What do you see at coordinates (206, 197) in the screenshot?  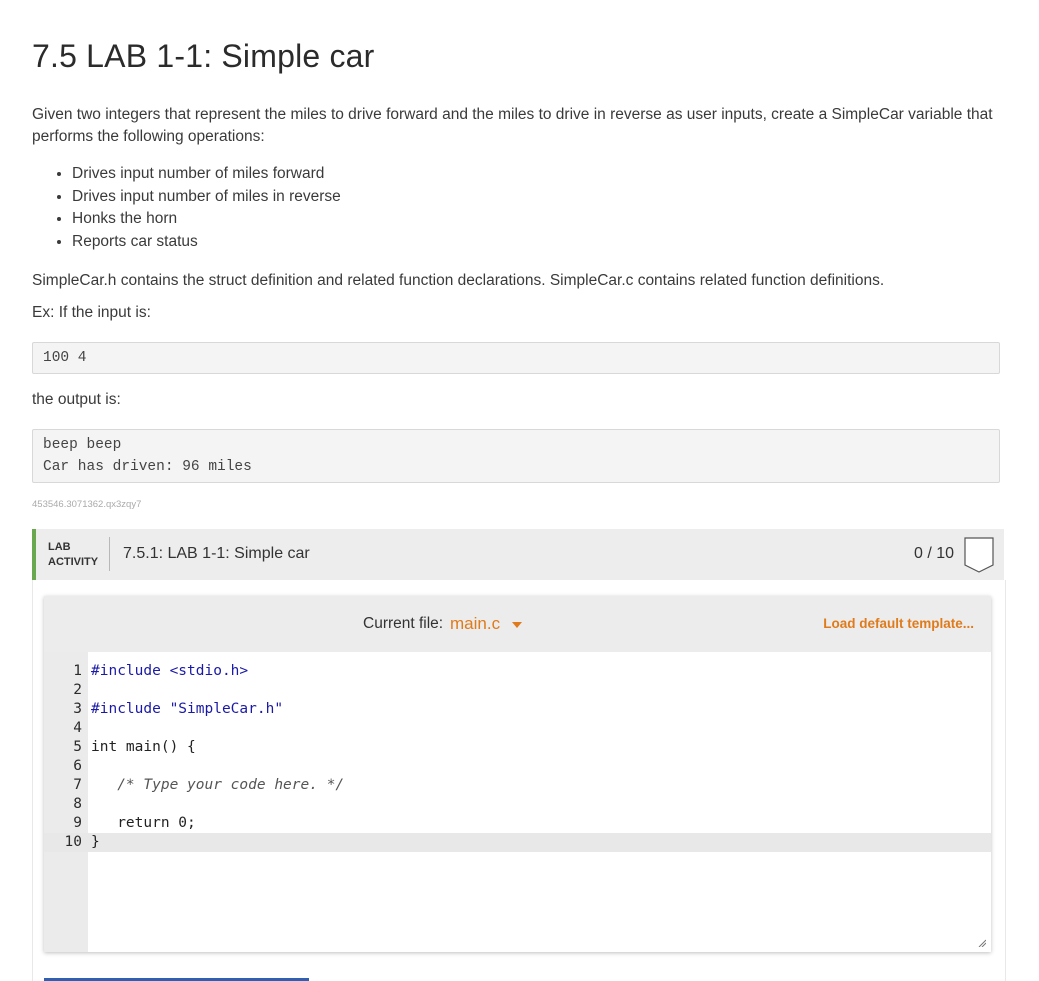 I see `list-item: Drives input number of miles in reverse` at bounding box center [206, 197].